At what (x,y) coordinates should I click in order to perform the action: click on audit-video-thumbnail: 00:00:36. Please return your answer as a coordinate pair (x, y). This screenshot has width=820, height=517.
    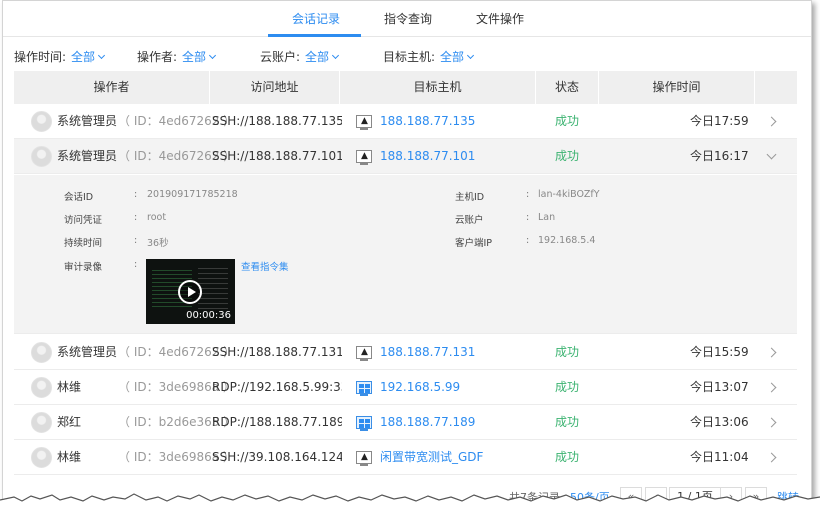
    Looking at the image, I should click on (190, 291).